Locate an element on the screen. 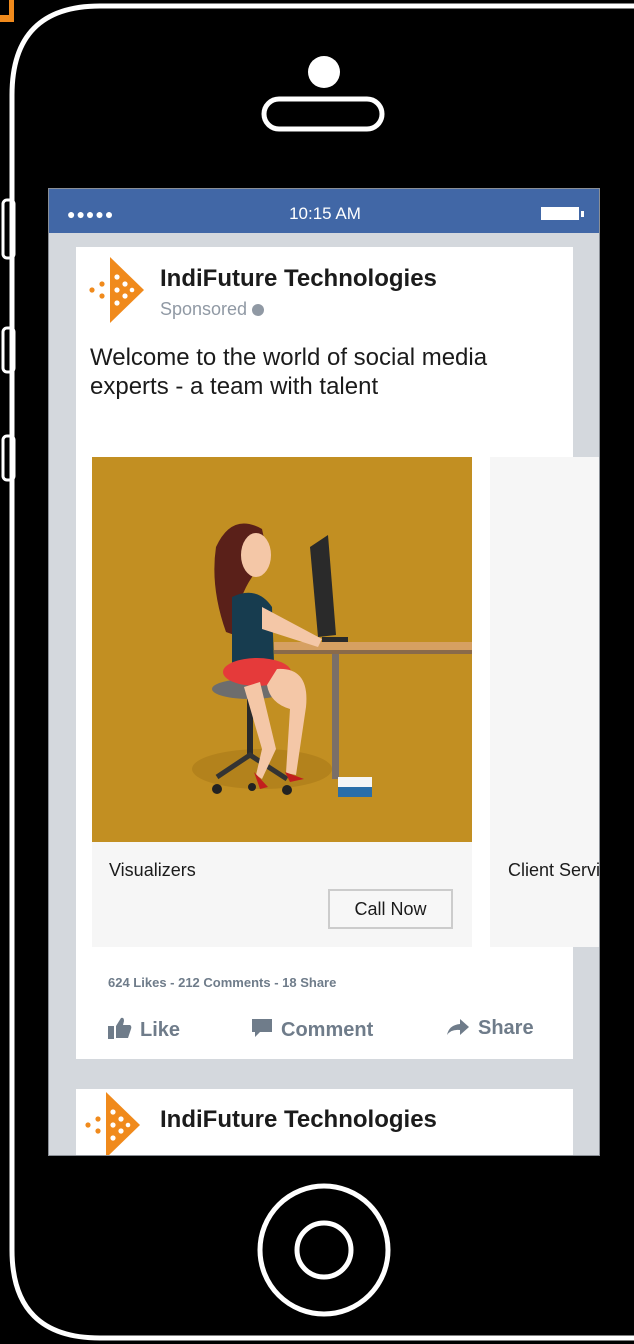 The height and width of the screenshot is (1344, 634). battery-icon is located at coordinates (562, 213).